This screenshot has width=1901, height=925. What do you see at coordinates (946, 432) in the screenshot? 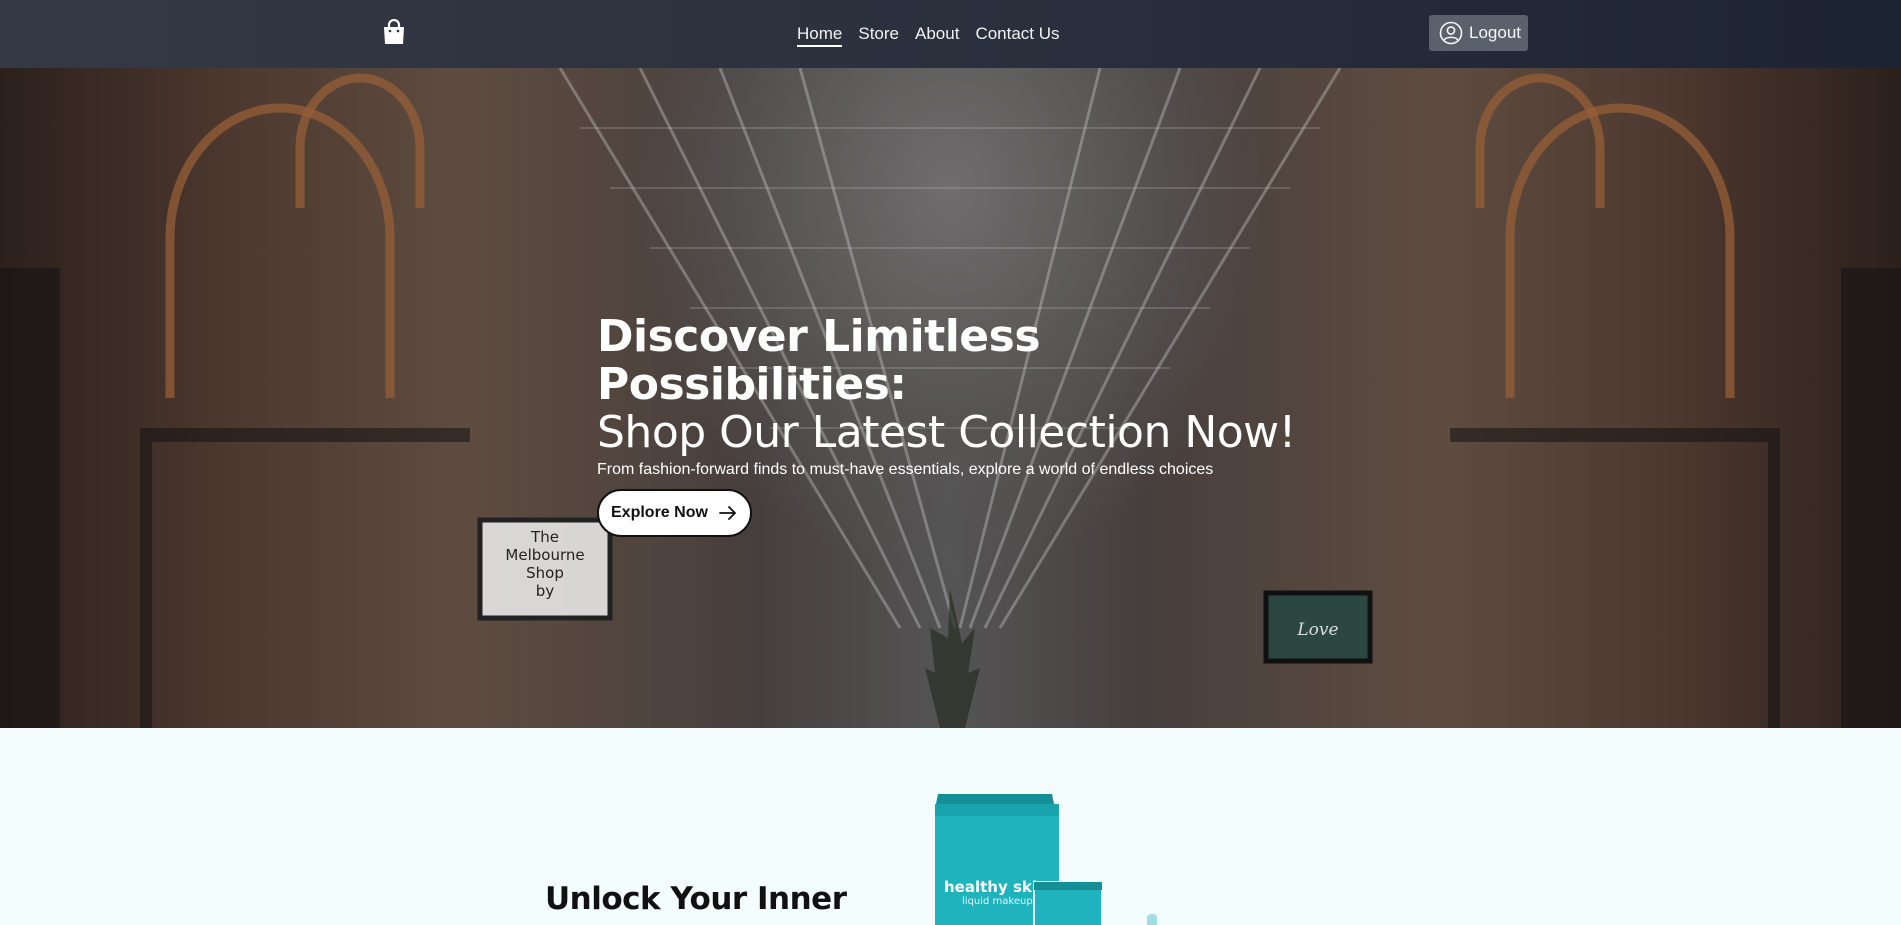
I see `hero-title-line2: Shop Our Latest Collection Now!` at bounding box center [946, 432].